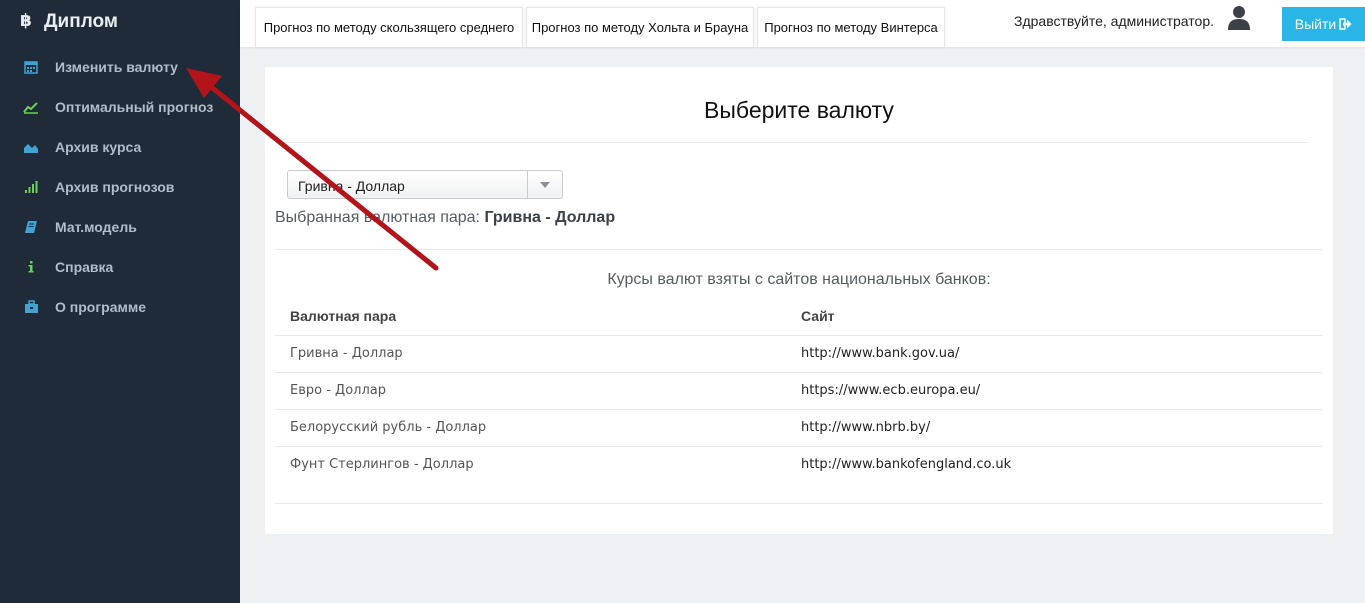 The image size is (1365, 603). Describe the element at coordinates (530, 428) in the screenshot. I see `pair-cell: Белорусский рубль - Доллар` at that location.